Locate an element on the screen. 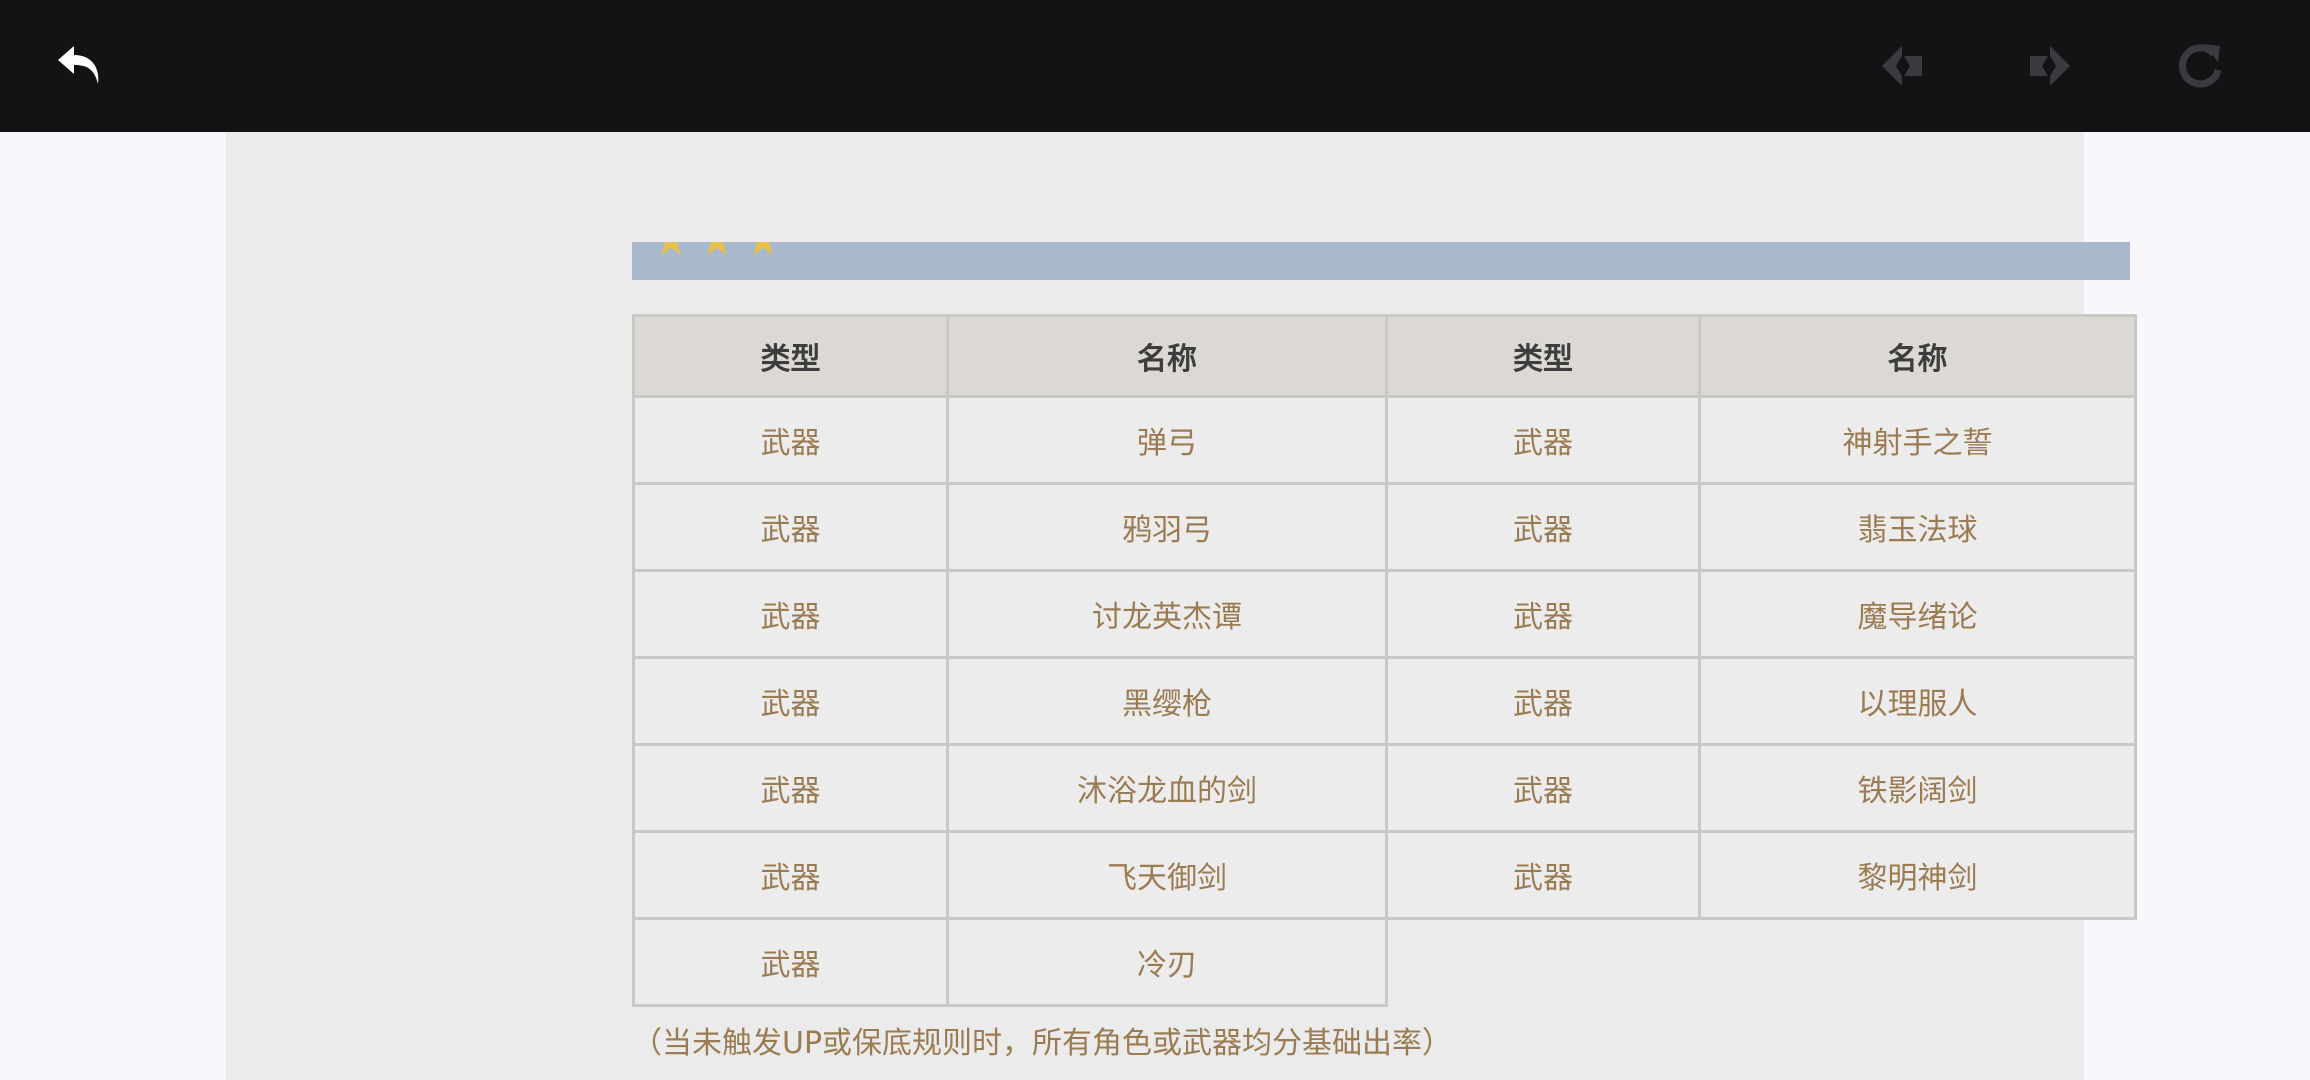 This screenshot has height=1080, width=2310. cell-name: 弹弓 is located at coordinates (1167, 440).